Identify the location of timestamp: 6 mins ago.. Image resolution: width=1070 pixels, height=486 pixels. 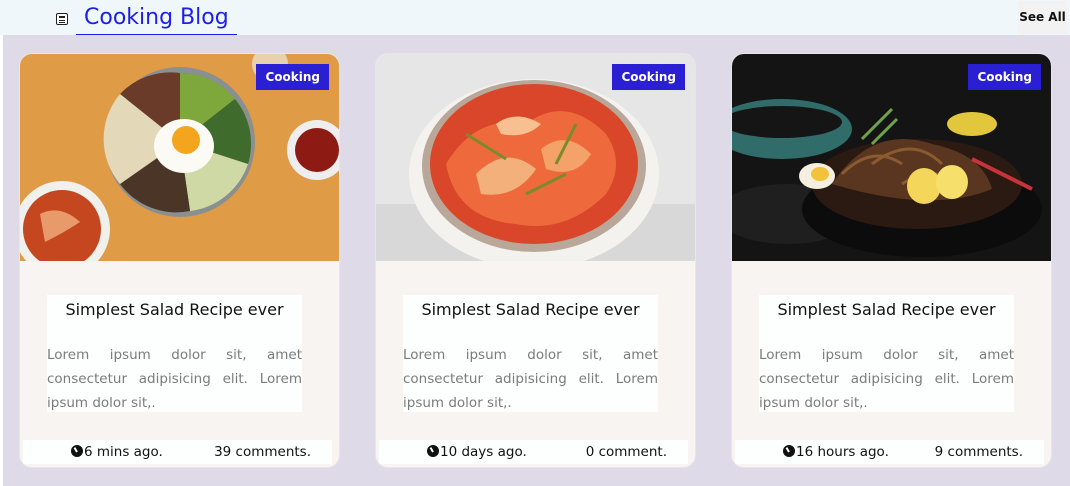
(117, 452).